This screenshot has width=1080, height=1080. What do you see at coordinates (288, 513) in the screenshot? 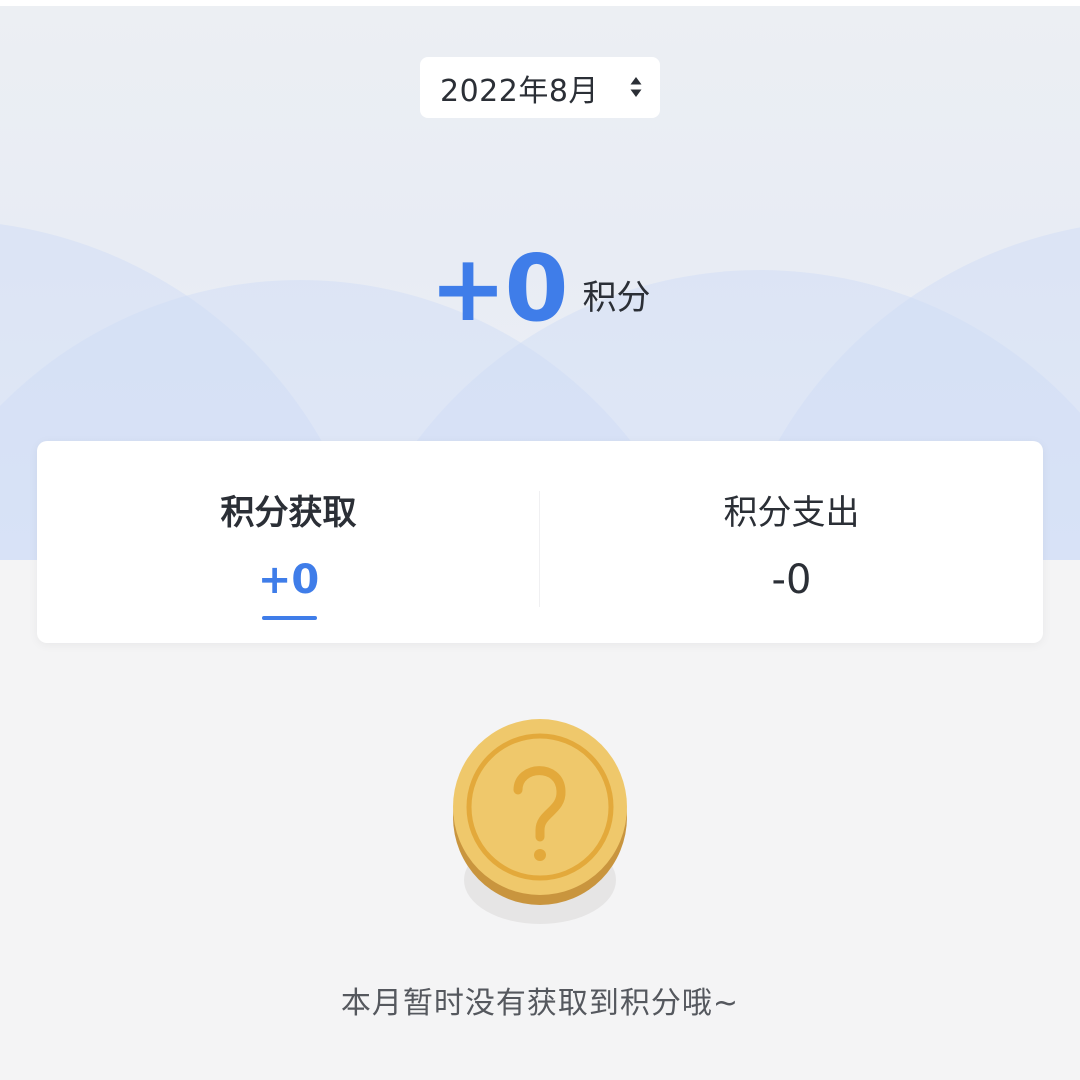
I see `tab-label: 积分获取` at bounding box center [288, 513].